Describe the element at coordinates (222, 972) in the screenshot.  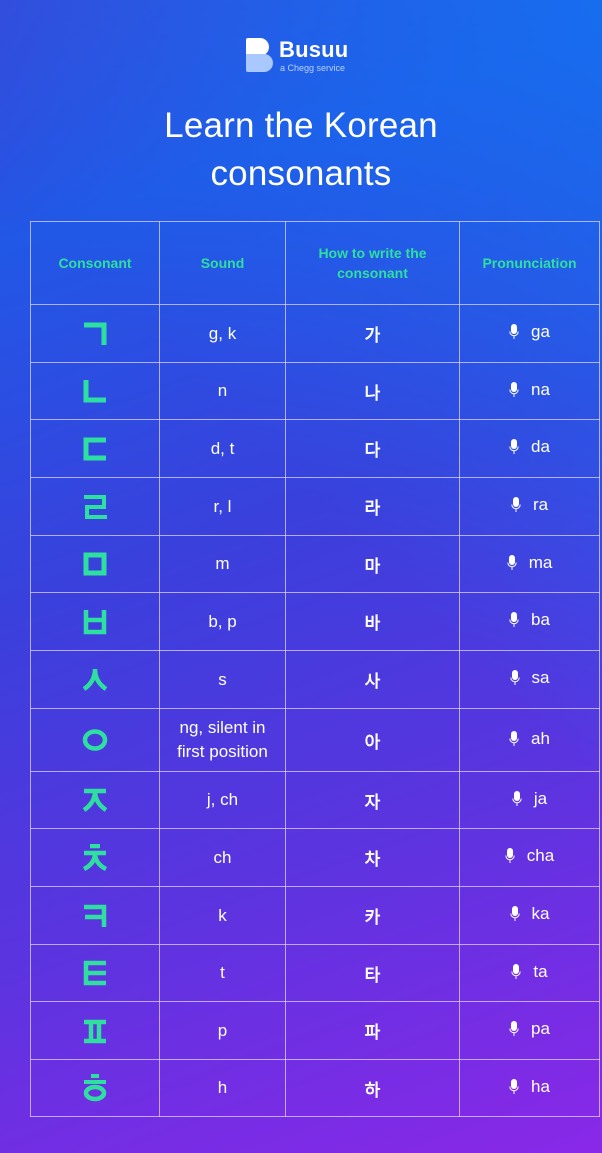
I see `sound-text: t` at that location.